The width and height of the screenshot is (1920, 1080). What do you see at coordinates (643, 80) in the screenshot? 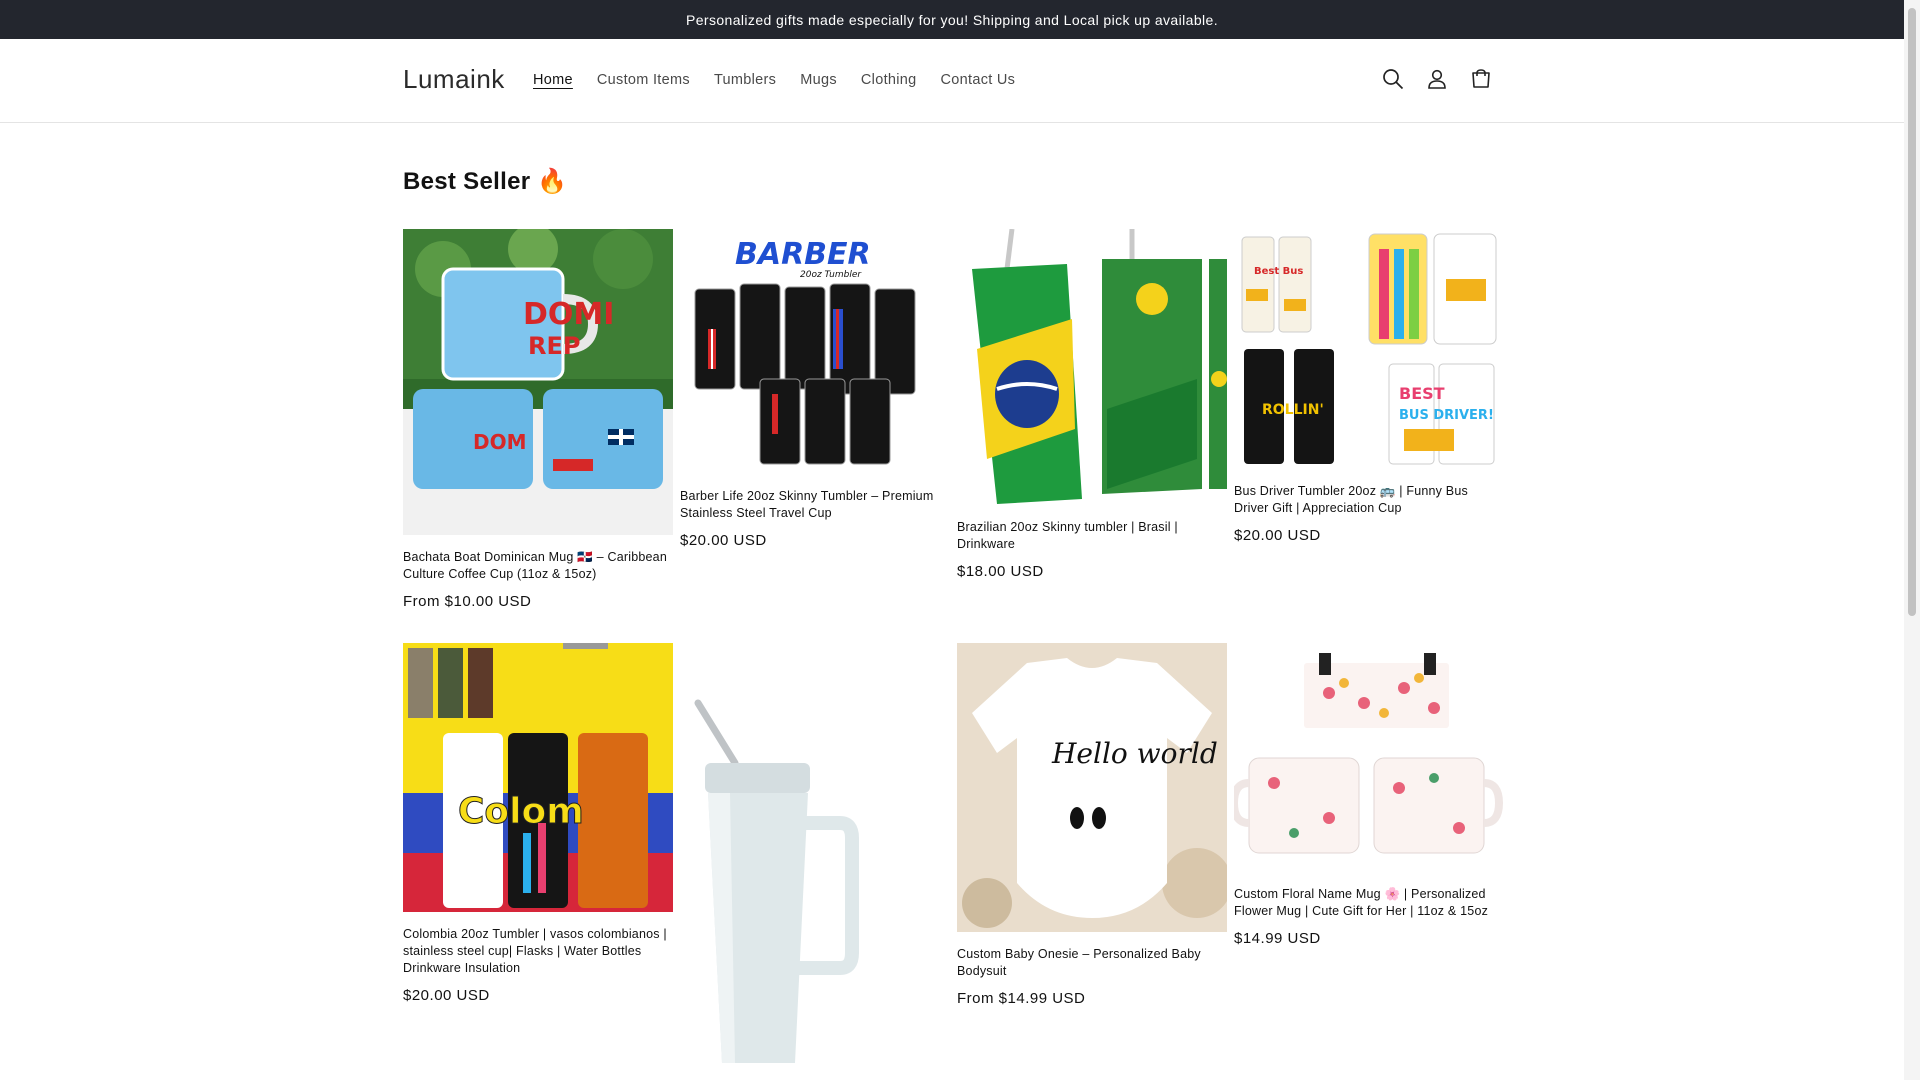
I see `nav-custom-items: Custom Items` at bounding box center [643, 80].